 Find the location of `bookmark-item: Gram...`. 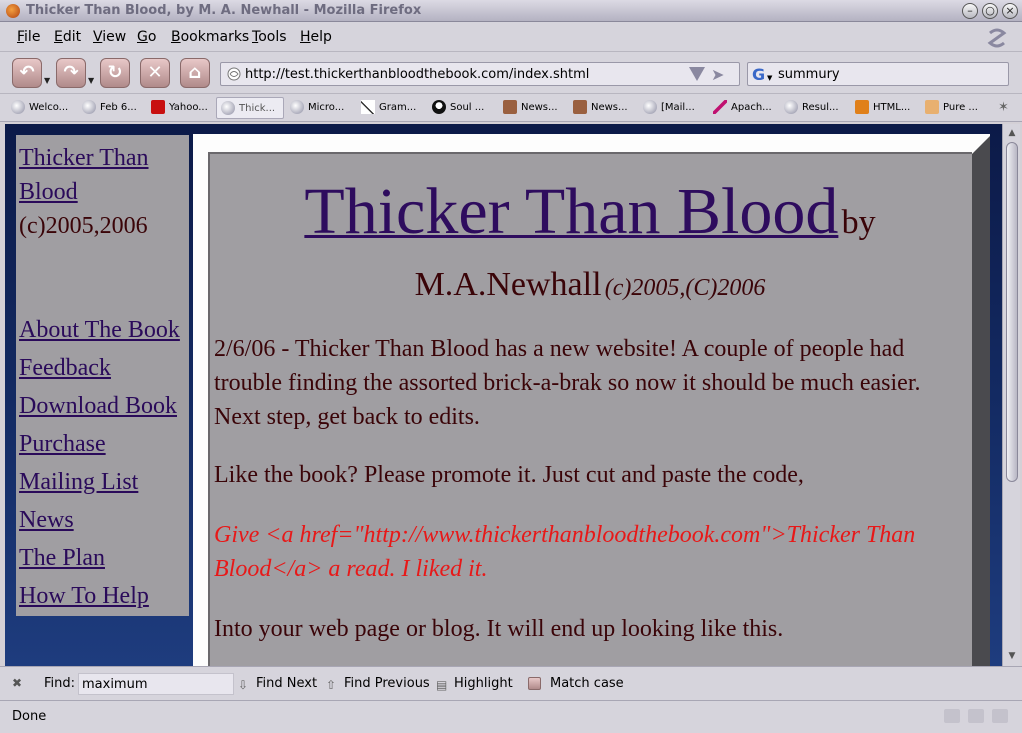

bookmark-item: Gram... is located at coordinates (391, 108).